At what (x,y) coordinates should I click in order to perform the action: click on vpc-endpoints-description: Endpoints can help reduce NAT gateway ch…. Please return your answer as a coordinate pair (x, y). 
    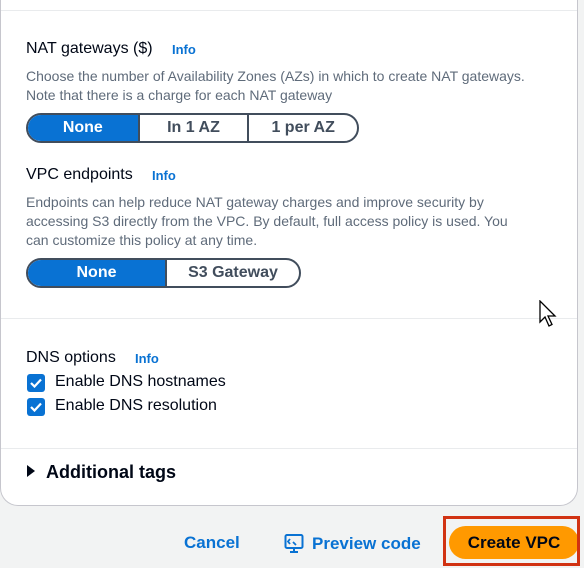
    Looking at the image, I should click on (267, 221).